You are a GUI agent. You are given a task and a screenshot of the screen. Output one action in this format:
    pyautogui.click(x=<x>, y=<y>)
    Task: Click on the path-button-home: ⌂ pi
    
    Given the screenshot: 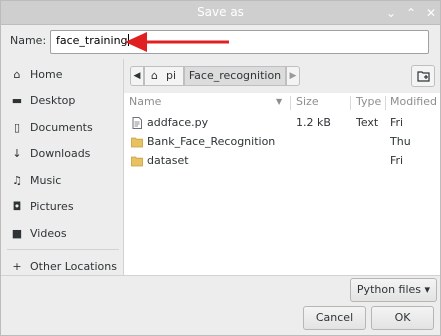 What is the action you would take?
    pyautogui.click(x=164, y=76)
    